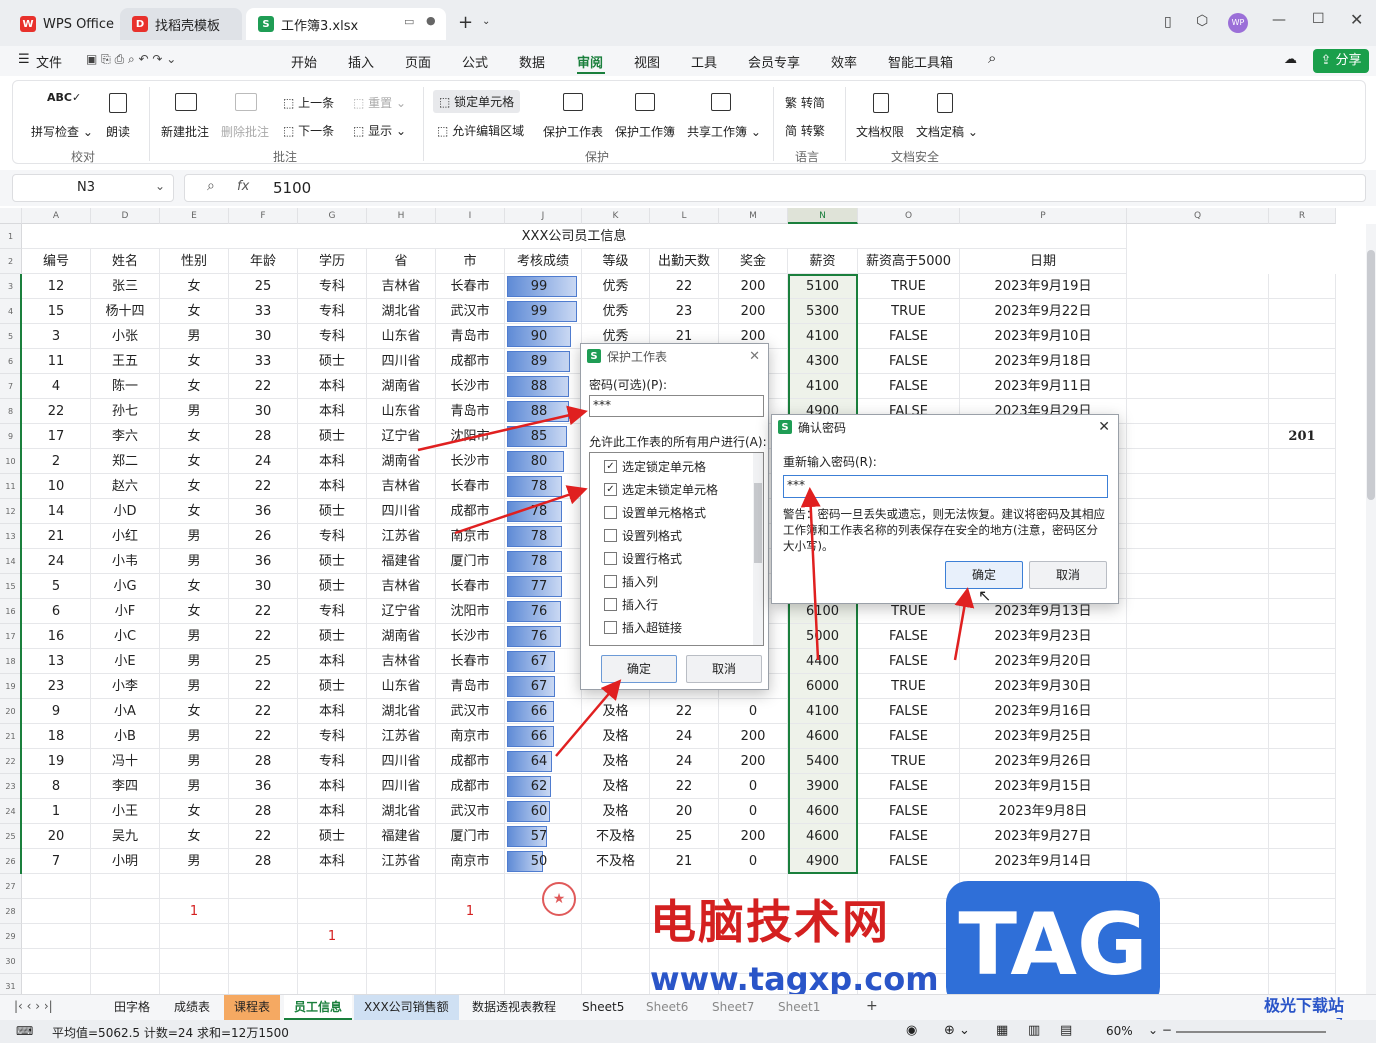 This screenshot has width=1376, height=1043. I want to click on table-cell: 201, so click(1302, 436).